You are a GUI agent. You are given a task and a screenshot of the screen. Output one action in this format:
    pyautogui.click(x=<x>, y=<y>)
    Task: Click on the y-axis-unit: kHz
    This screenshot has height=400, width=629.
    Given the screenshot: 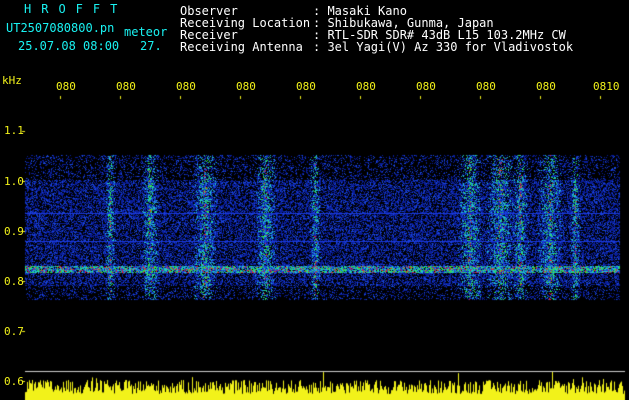 What is the action you would take?
    pyautogui.click(x=12, y=80)
    